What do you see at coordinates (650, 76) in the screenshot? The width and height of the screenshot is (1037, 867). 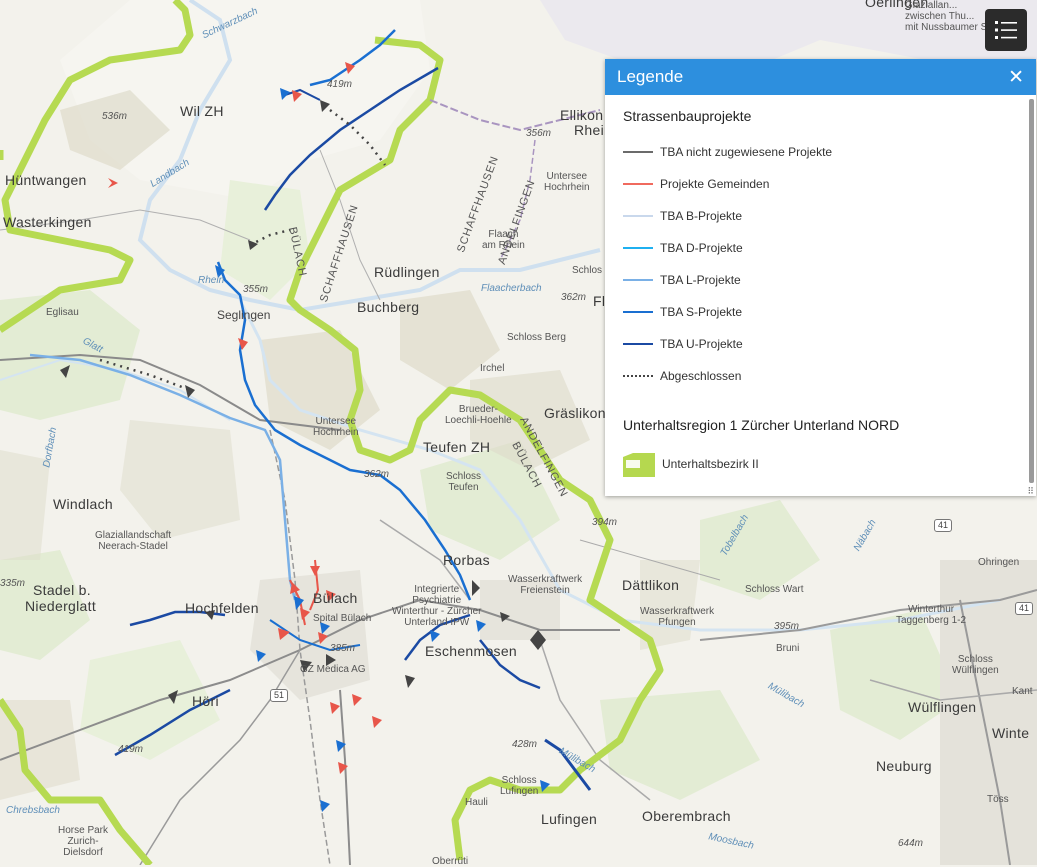 I see `legend-title: Legende` at bounding box center [650, 76].